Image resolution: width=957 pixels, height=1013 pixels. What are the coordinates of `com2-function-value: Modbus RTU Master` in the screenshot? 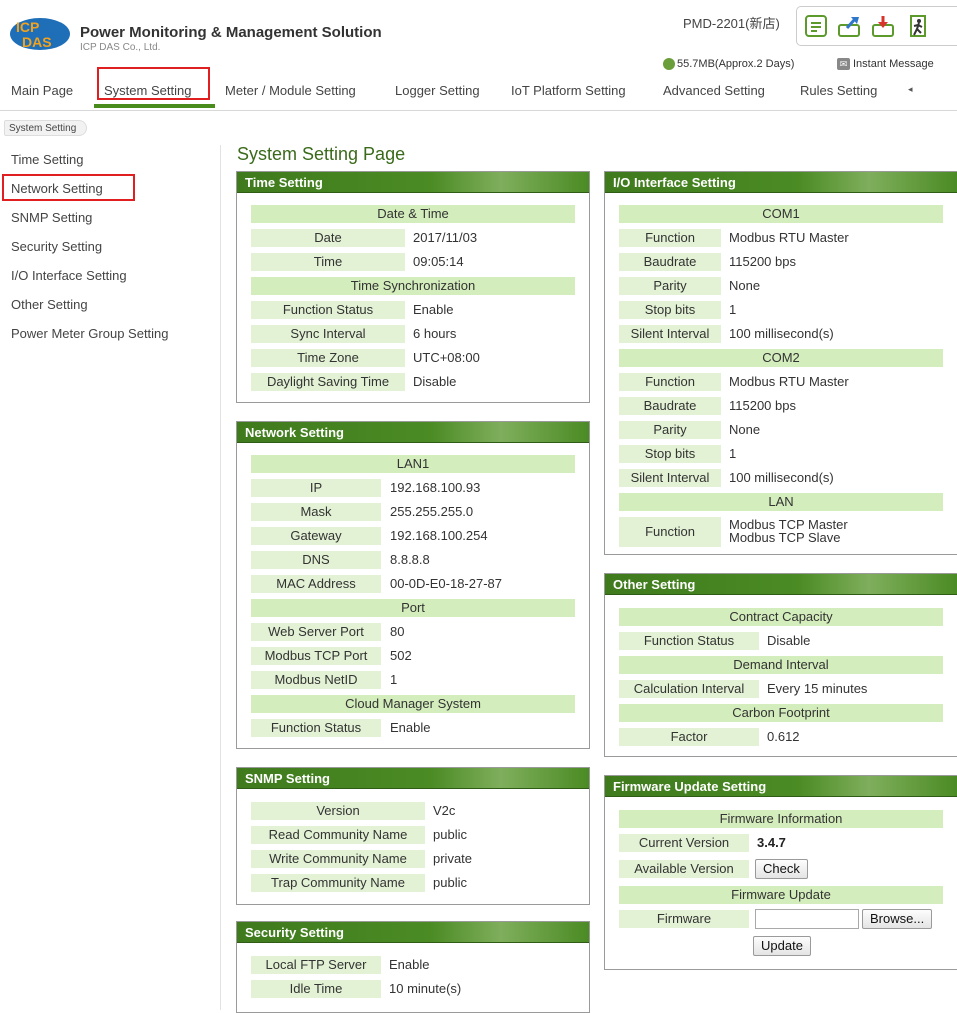 It's located at (789, 381).